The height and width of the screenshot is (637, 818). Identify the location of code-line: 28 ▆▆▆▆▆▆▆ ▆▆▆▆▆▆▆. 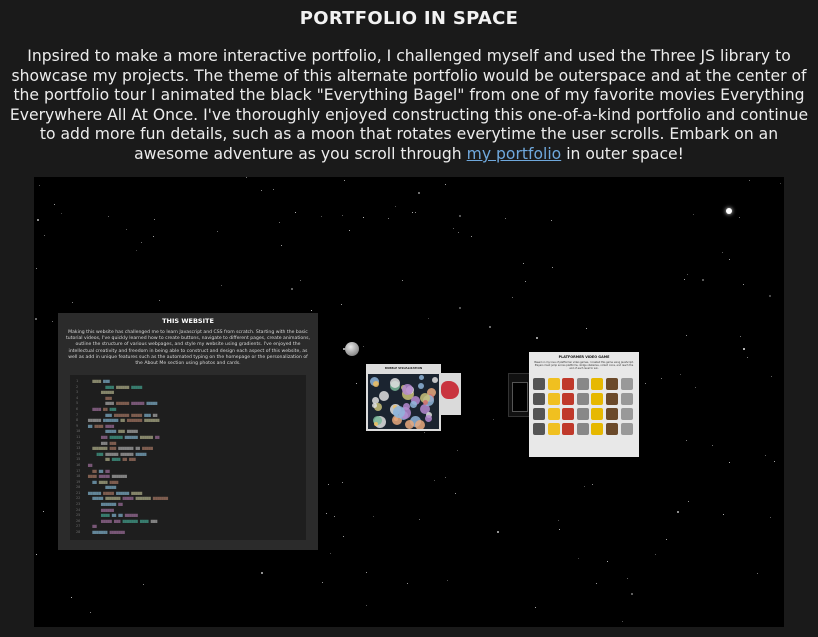
(101, 532).